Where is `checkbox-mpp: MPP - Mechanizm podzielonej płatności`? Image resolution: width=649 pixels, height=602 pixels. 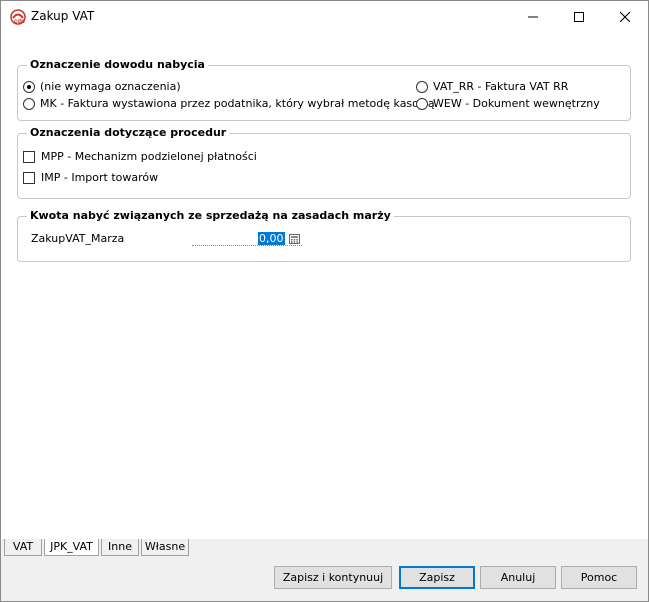
checkbox-mpp: MPP - Mechanizm podzielonej płatności is located at coordinates (140, 156).